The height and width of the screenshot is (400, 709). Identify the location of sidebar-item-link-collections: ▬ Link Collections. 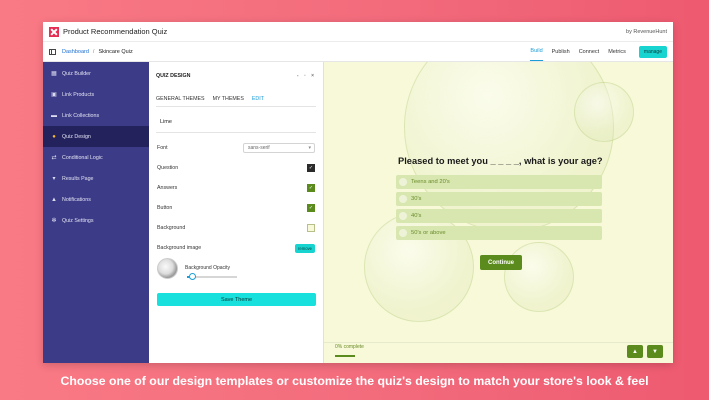
(96, 115).